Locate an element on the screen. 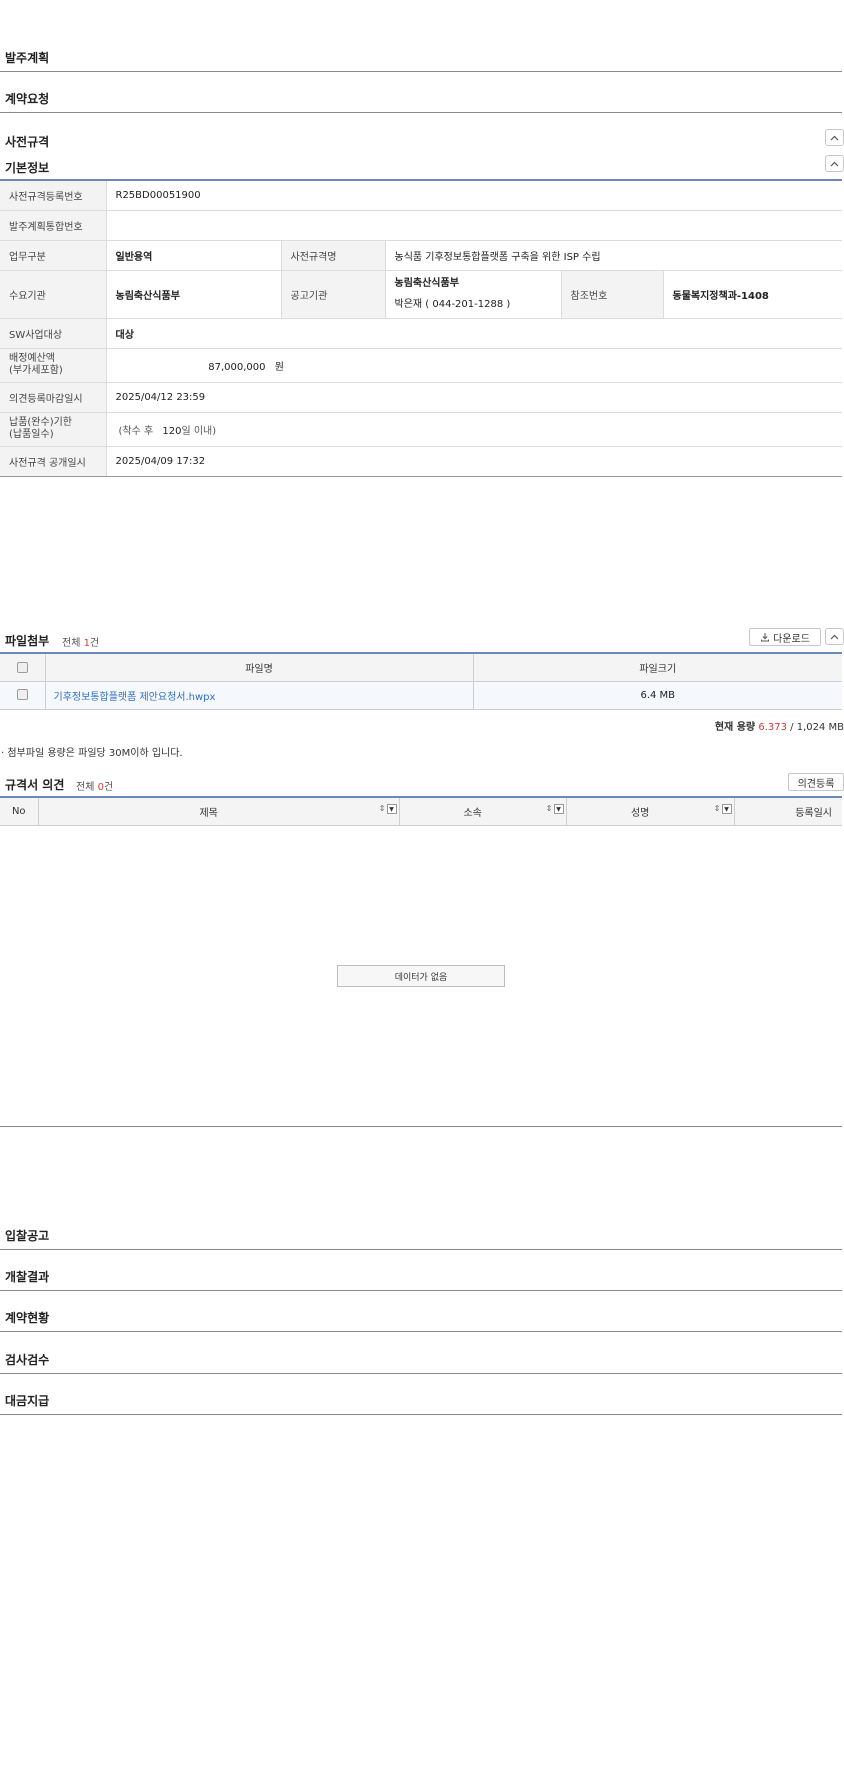 The height and width of the screenshot is (1792, 844). section-bid-notice: 입찰공고 is located at coordinates (421, 1234).